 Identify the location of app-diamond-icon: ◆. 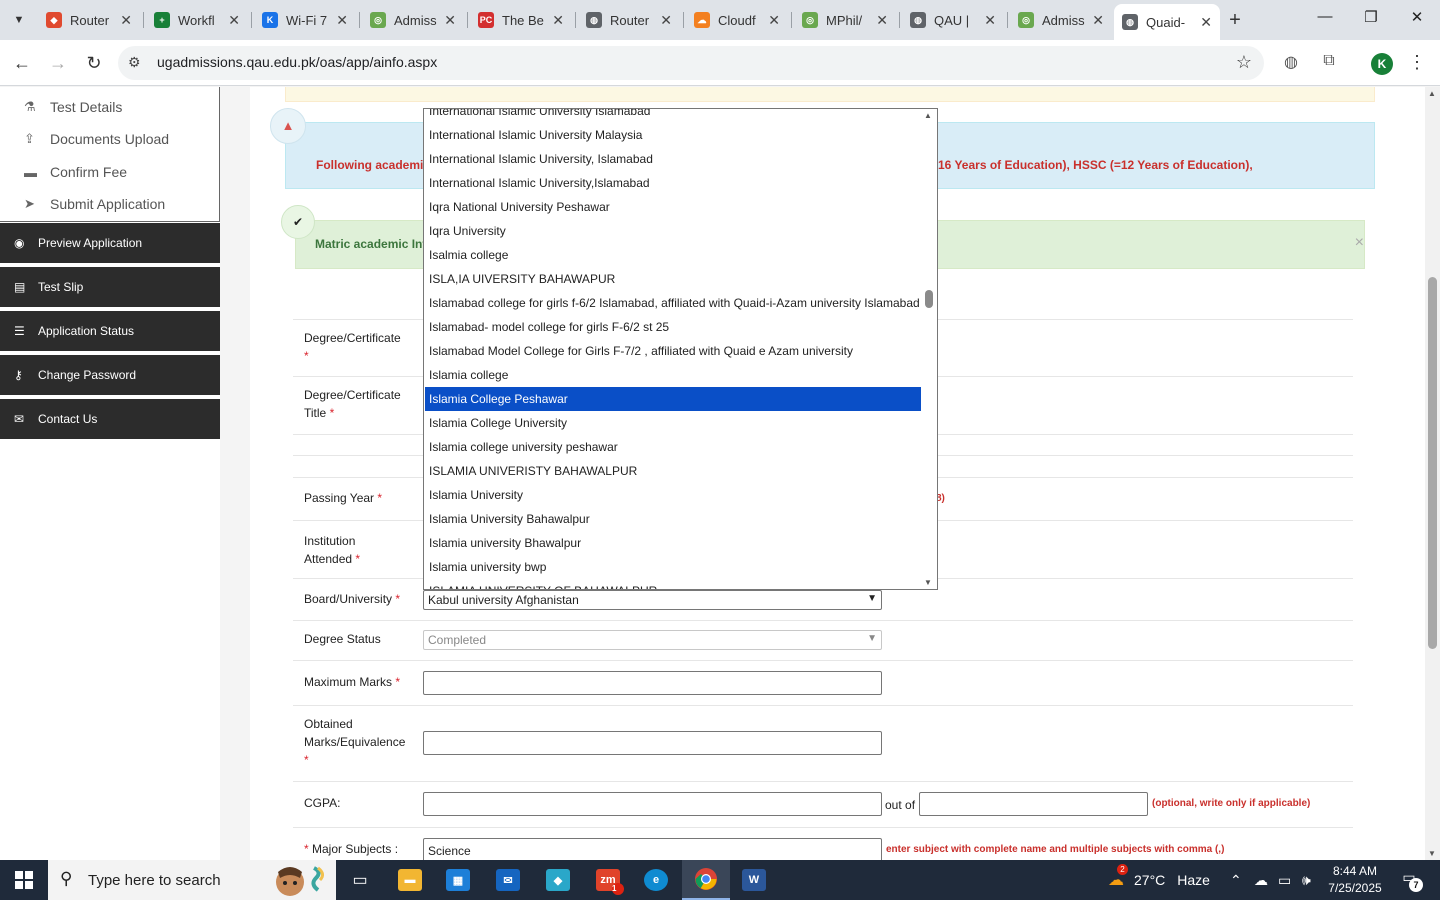
(558, 880).